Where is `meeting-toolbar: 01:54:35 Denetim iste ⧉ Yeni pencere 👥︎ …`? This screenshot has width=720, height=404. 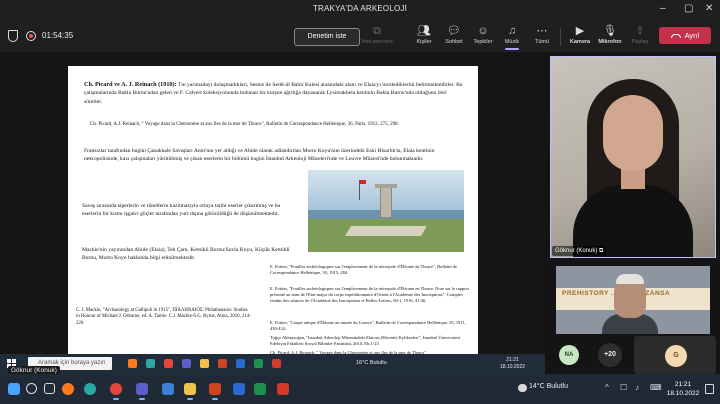 meeting-toolbar: 01:54:35 Denetim iste ⧉ Yeni pencere 👥︎ … is located at coordinates (360, 36).